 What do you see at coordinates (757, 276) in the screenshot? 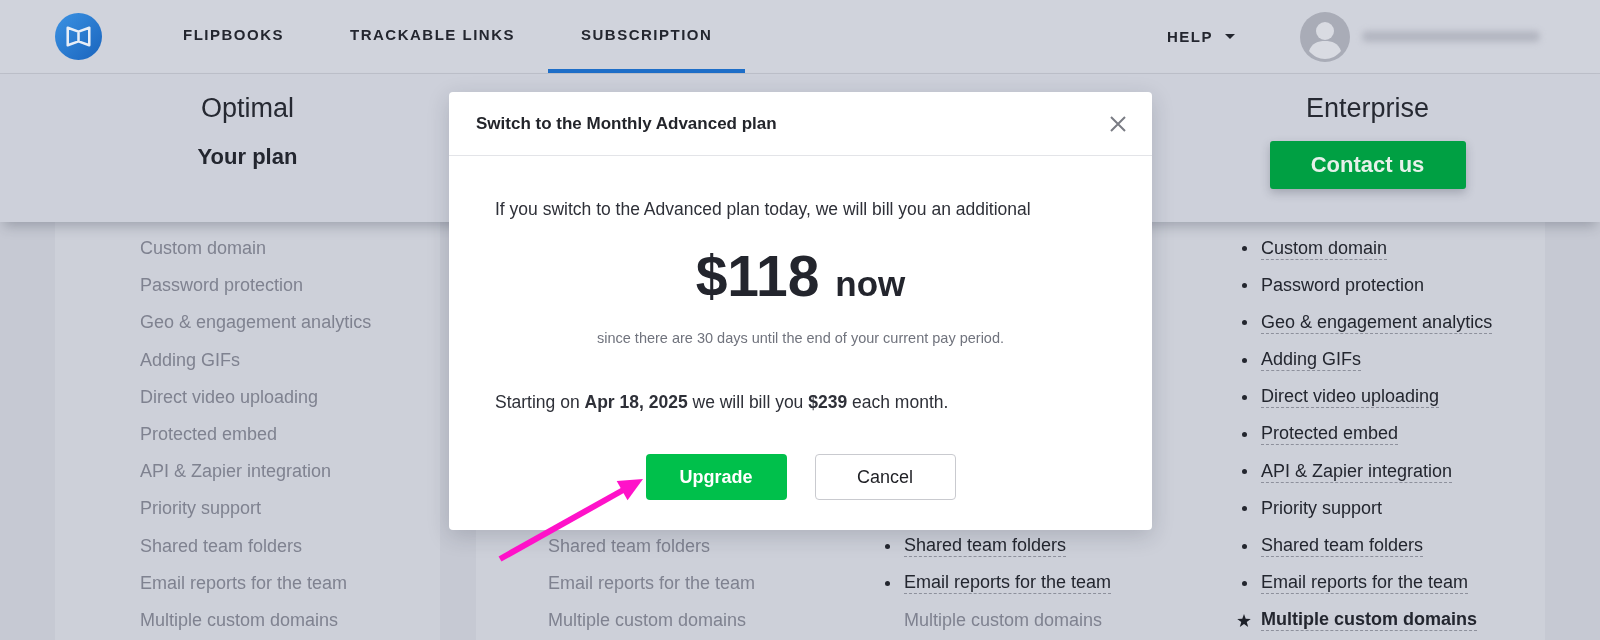
I see `price-amount: $118` at bounding box center [757, 276].